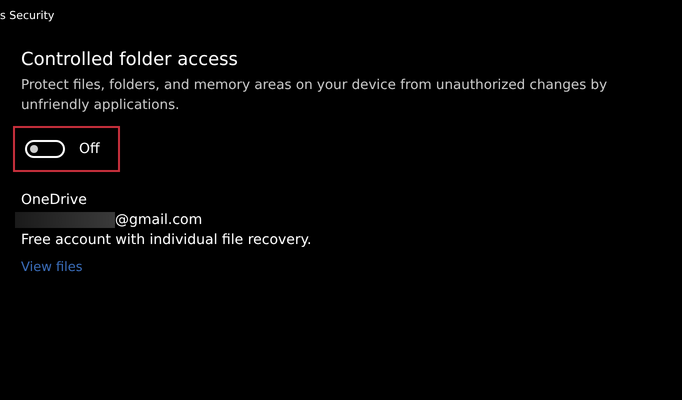  I want to click on account-plan: Free account with individual file recovery., so click(166, 240).